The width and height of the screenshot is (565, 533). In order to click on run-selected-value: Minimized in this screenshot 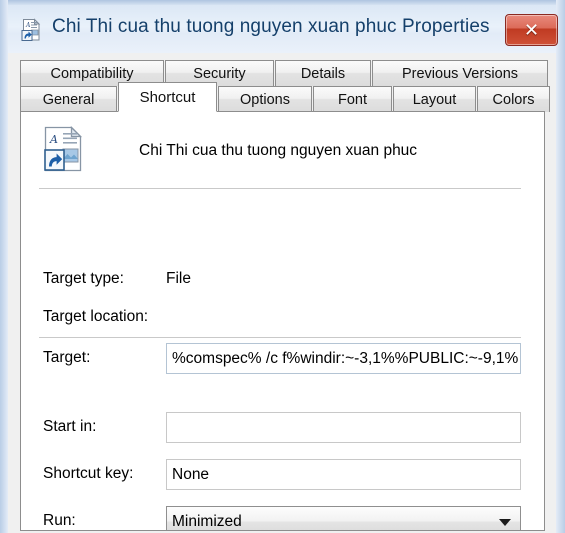, I will do `click(207, 521)`.